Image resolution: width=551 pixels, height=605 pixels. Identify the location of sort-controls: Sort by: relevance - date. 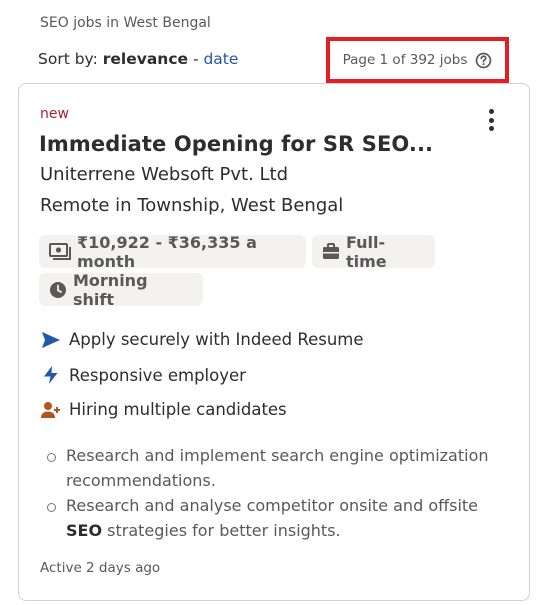
(138, 59).